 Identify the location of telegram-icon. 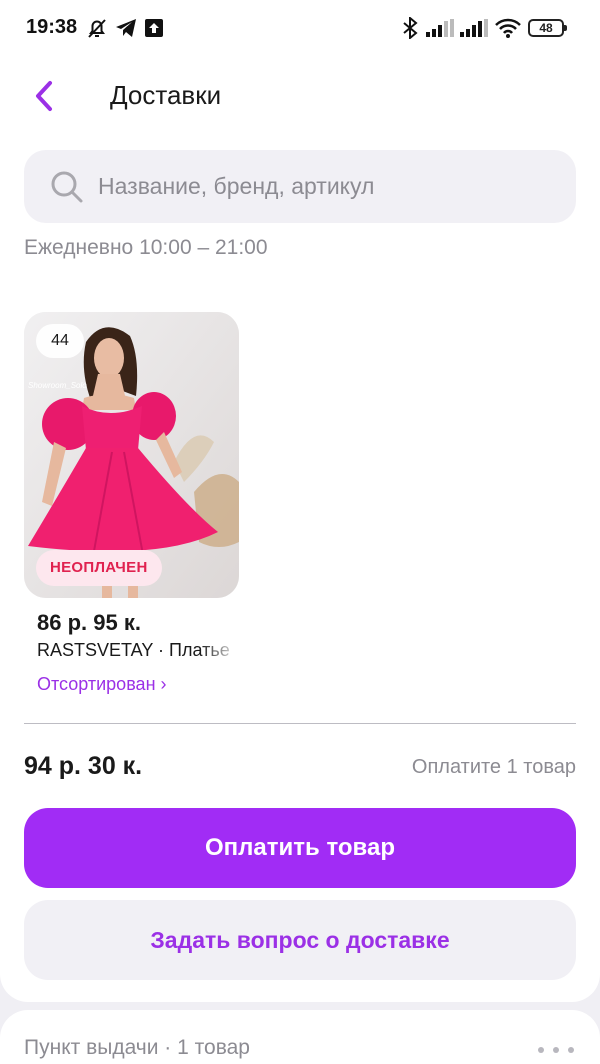
(126, 28).